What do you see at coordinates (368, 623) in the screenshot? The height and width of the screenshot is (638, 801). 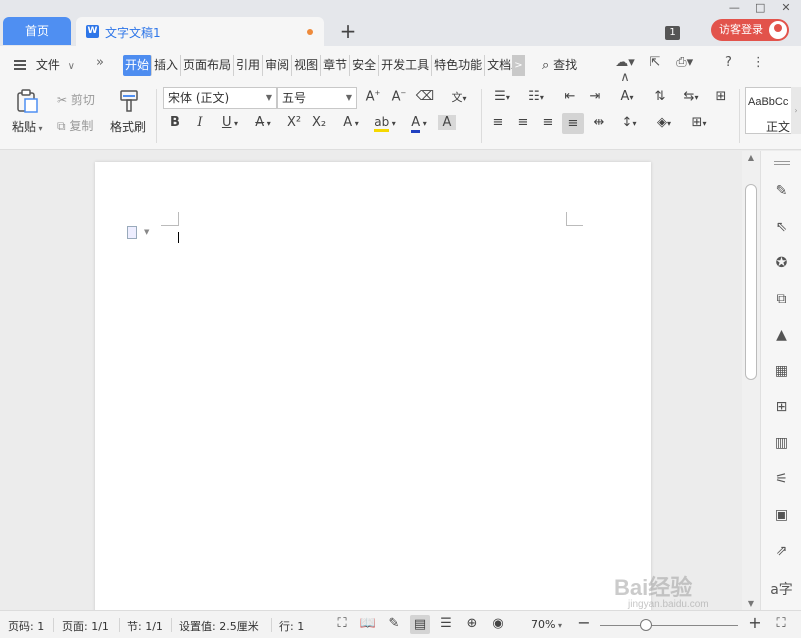 I see `reading-mode-icon: 📖` at bounding box center [368, 623].